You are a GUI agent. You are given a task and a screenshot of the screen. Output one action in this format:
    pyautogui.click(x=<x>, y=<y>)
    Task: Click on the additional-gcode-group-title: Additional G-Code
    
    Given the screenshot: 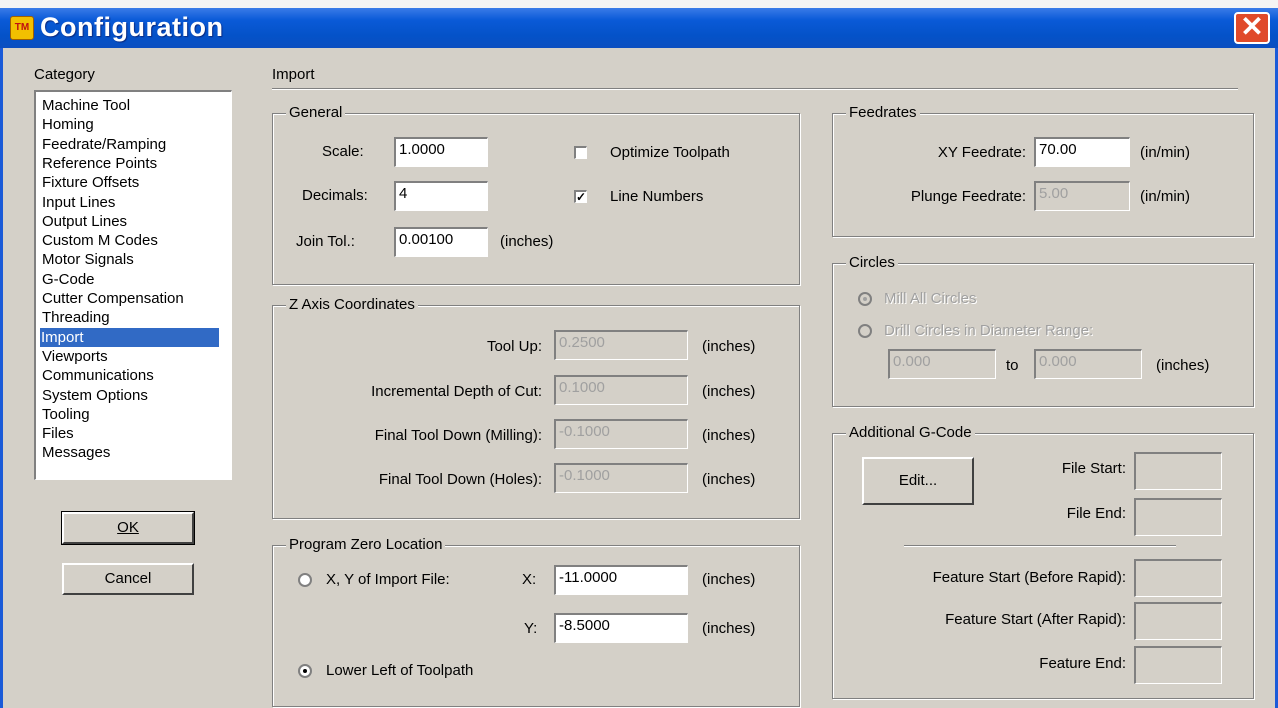 What is the action you would take?
    pyautogui.click(x=910, y=432)
    